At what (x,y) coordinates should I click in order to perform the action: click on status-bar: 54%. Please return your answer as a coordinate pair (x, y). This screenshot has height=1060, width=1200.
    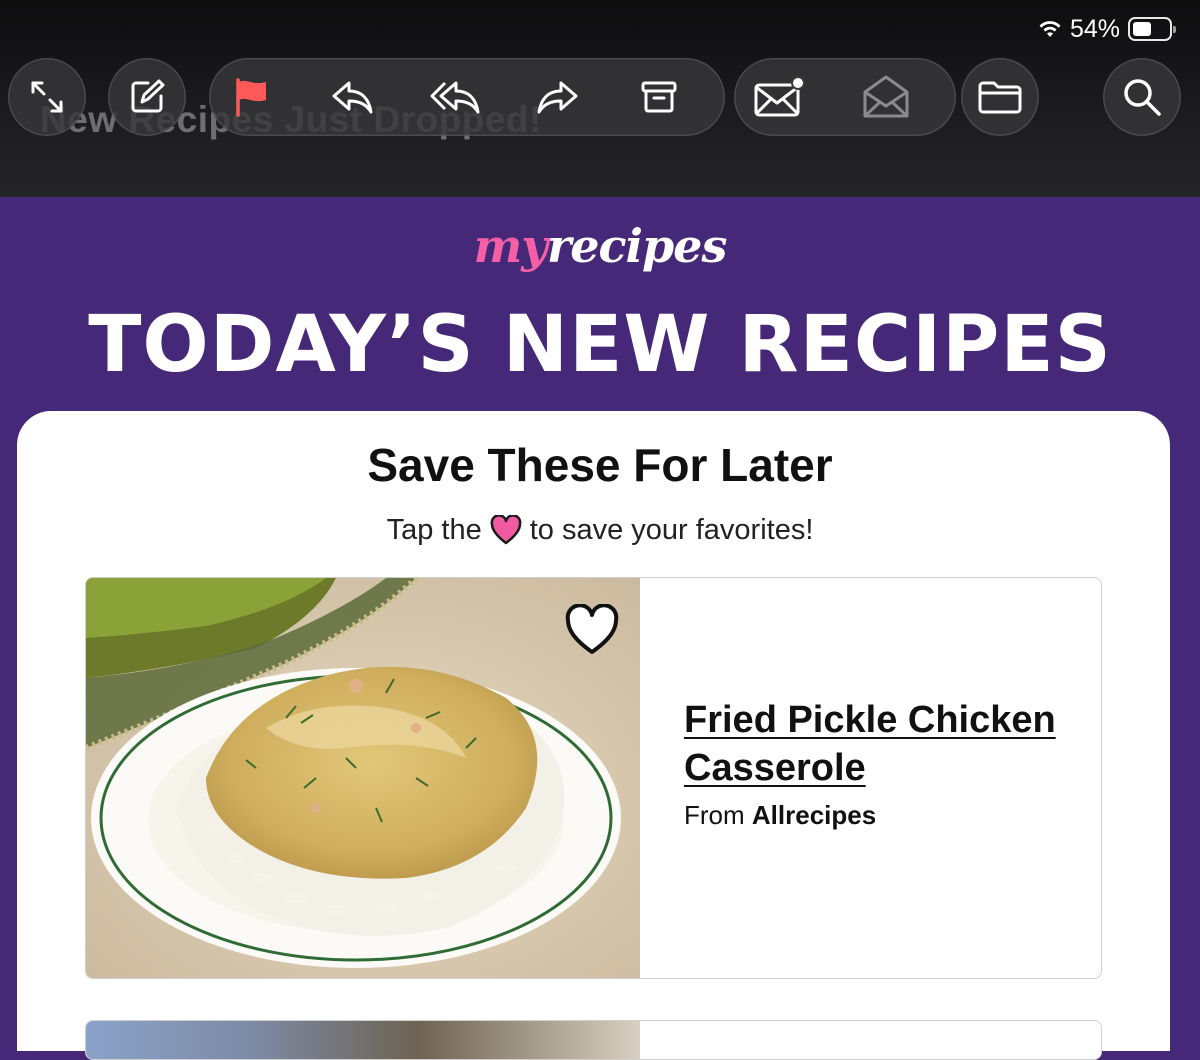
    Looking at the image, I should click on (1107, 29).